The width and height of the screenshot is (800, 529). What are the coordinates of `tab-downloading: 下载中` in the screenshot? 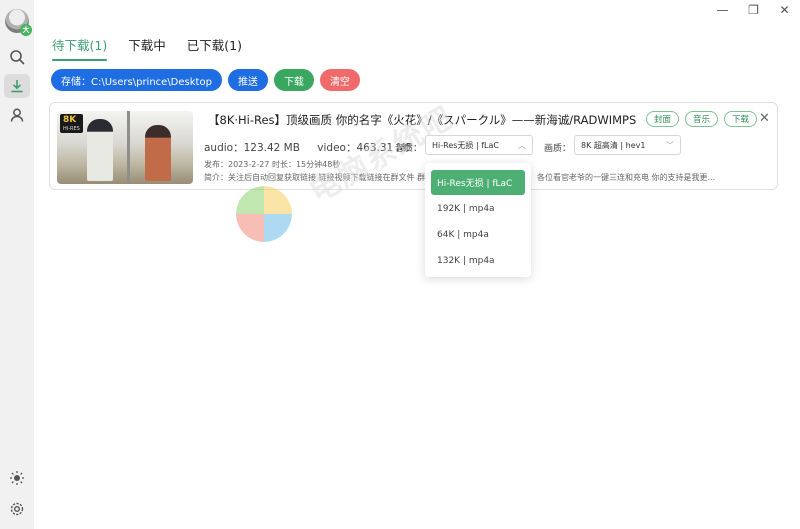 It's located at (147, 48).